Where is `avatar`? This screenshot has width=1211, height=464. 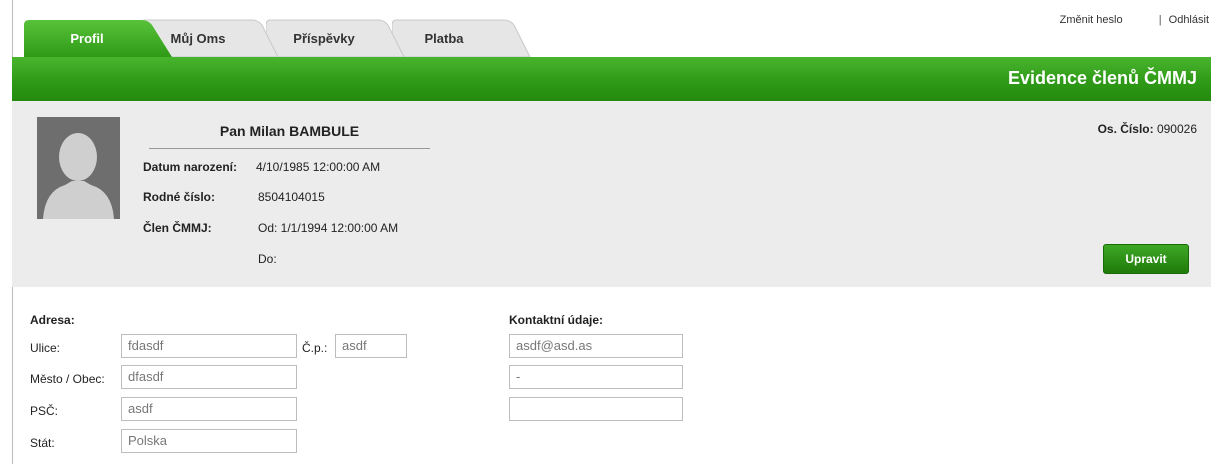 avatar is located at coordinates (78, 168).